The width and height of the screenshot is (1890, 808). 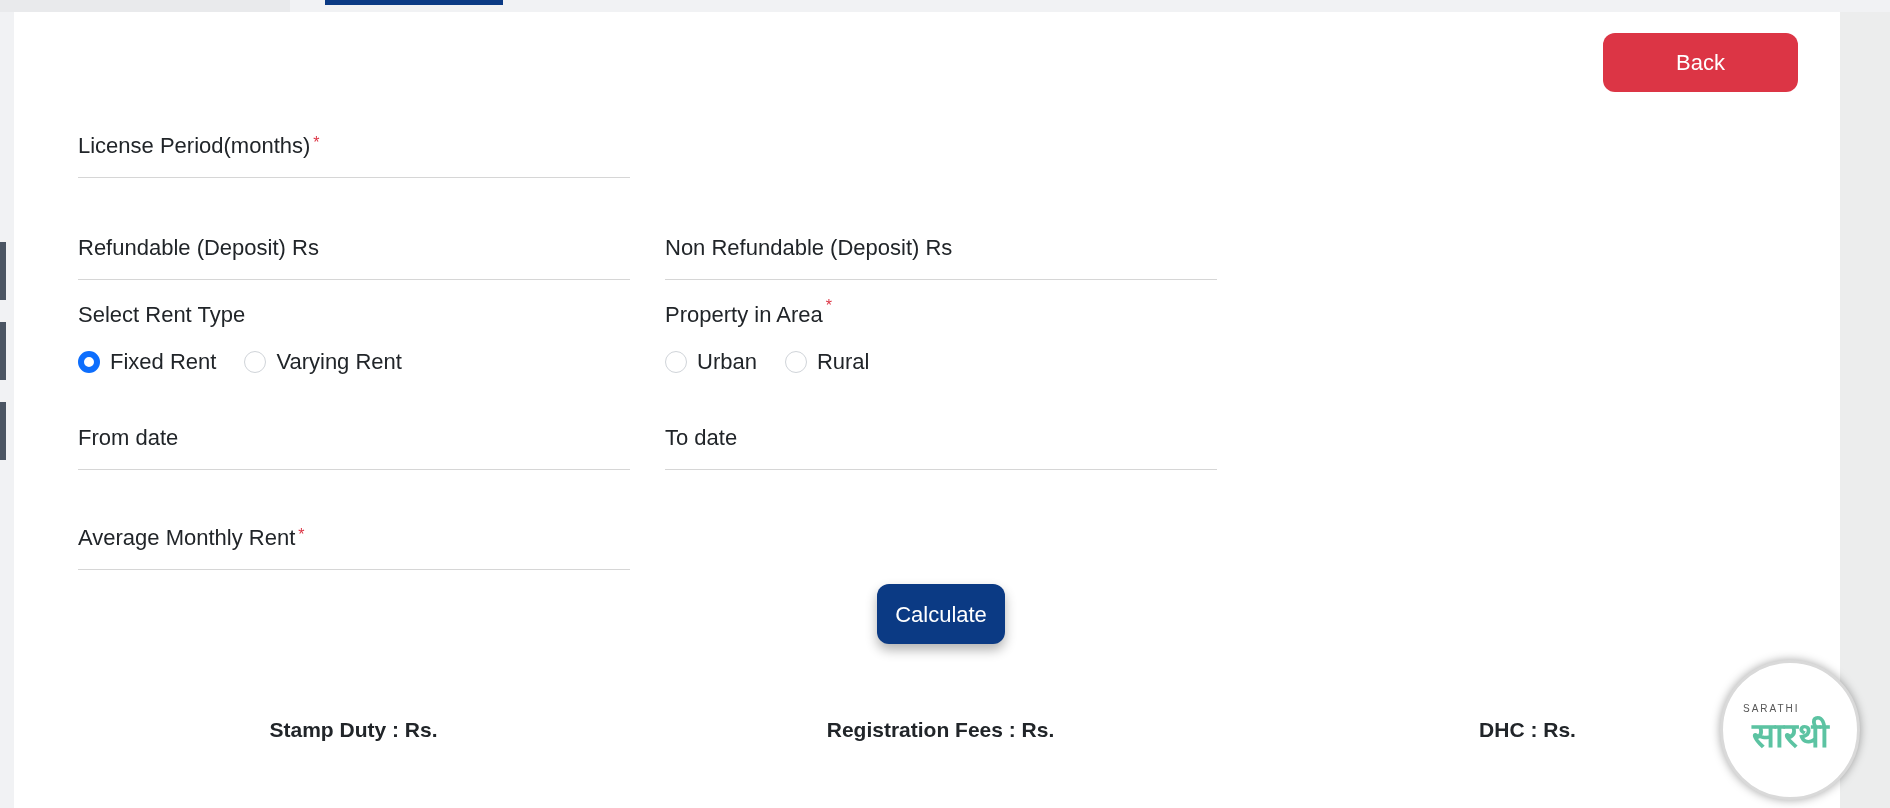 I want to click on radio-label: Rural, so click(x=843, y=361).